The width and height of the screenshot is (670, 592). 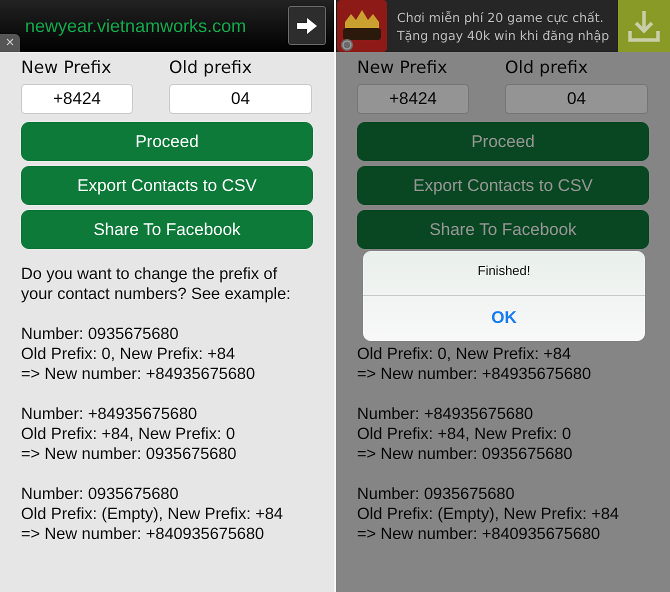 What do you see at coordinates (501, 17) in the screenshot?
I see `ad-text: Chơi miễn phí 20 game cực chất.` at bounding box center [501, 17].